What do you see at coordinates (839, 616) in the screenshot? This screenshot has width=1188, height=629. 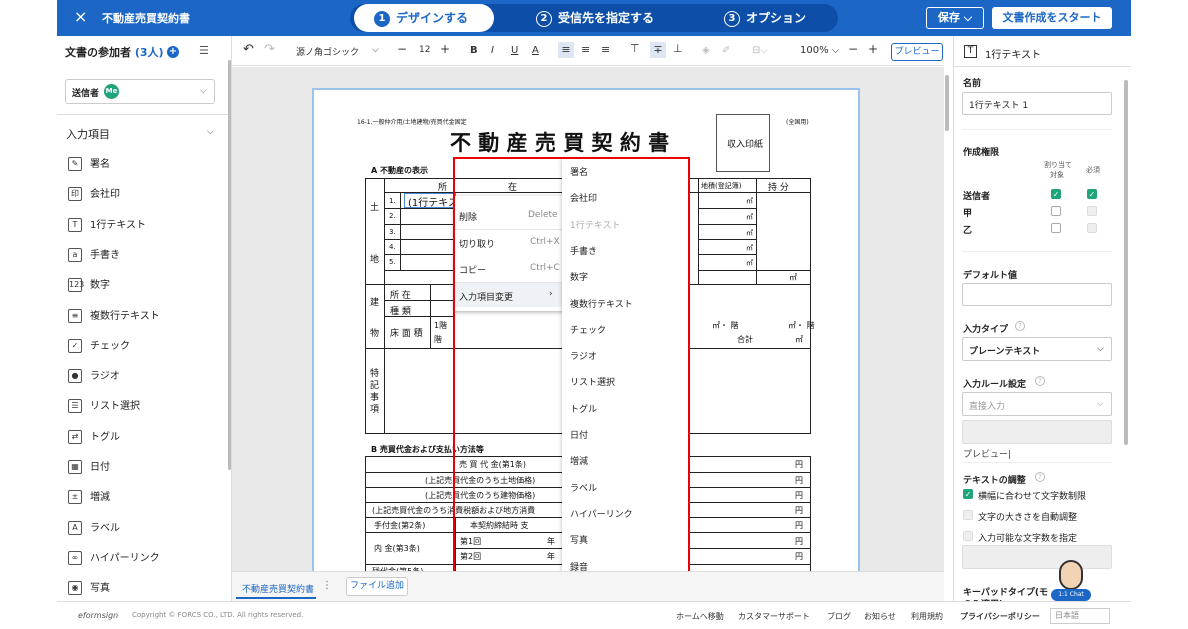 I see `footer-link-blog: ブログ` at bounding box center [839, 616].